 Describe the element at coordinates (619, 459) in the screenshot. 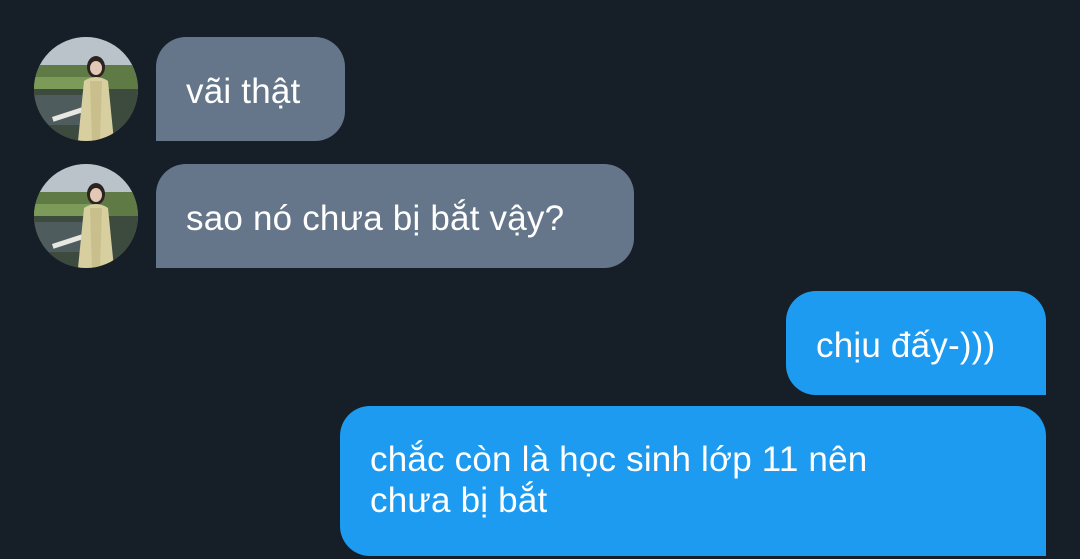

I see `message-text-line: chắc còn là học sinh lớp 11 nên` at that location.